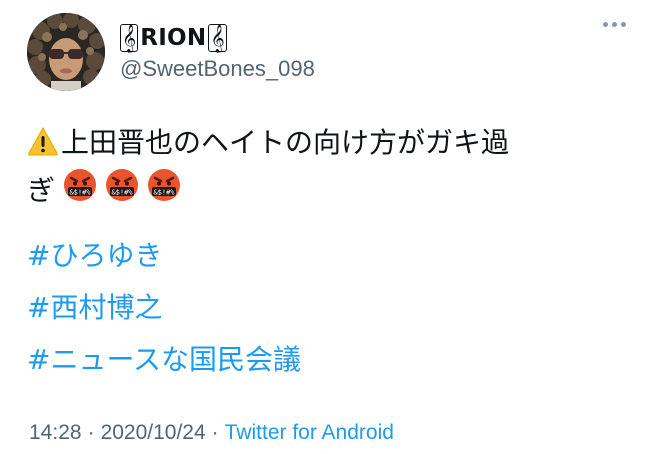 This screenshot has height=454, width=650. What do you see at coordinates (153, 432) in the screenshot?
I see `tweet-date: 2020/10/24` at bounding box center [153, 432].